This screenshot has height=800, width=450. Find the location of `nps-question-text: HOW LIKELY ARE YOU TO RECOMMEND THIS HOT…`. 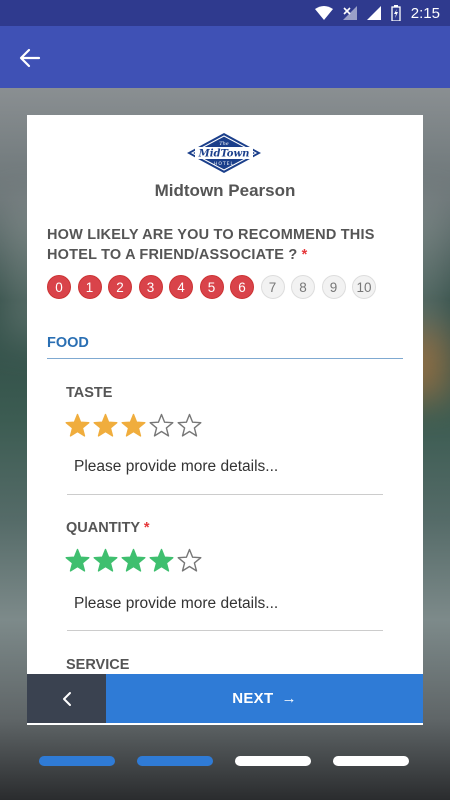

nps-question-text: HOW LIKELY ARE YOU TO RECOMMEND THIS HOT… is located at coordinates (211, 245).